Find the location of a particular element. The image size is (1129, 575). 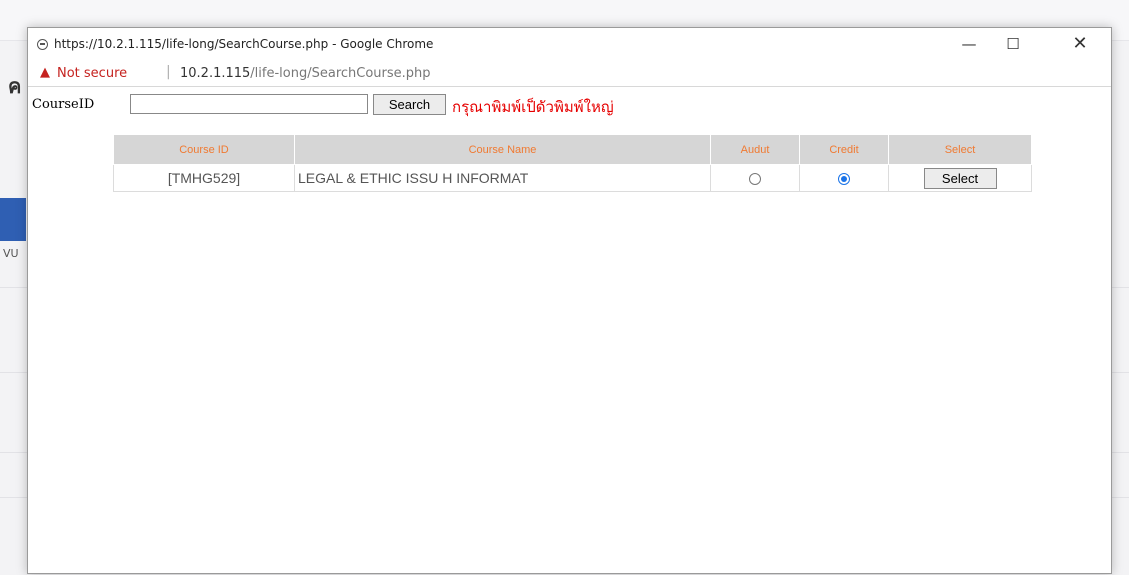

warning-triangle-icon: ▲ is located at coordinates (45, 72).